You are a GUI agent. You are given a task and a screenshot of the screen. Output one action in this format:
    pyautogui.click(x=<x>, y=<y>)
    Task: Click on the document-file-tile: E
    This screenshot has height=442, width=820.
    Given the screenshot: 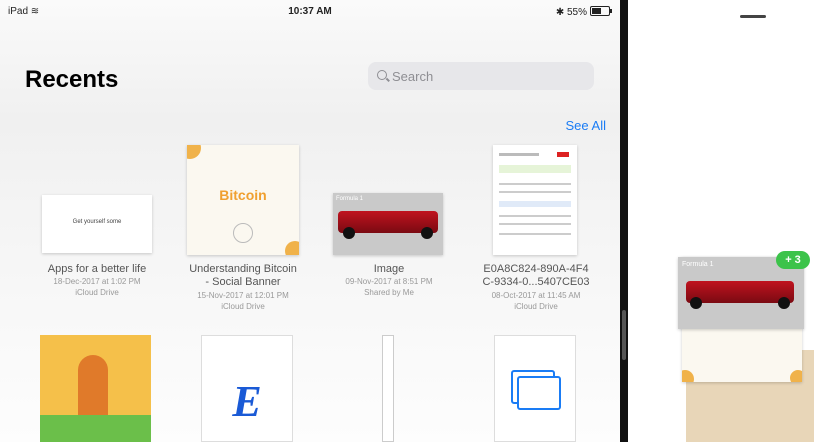 What is the action you would take?
    pyautogui.click(x=247, y=388)
    